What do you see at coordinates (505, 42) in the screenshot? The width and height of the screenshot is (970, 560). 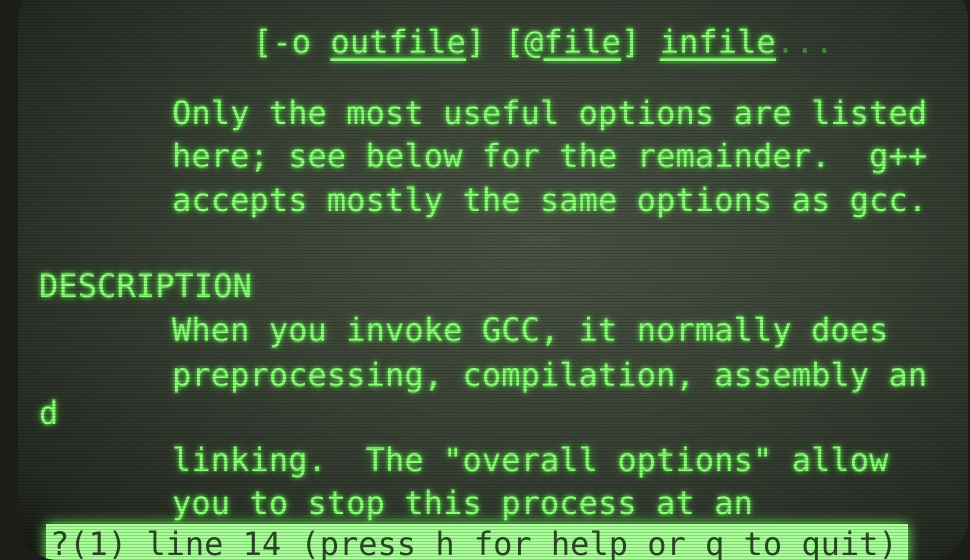 I see `synopsis-text: ] [@` at bounding box center [505, 42].